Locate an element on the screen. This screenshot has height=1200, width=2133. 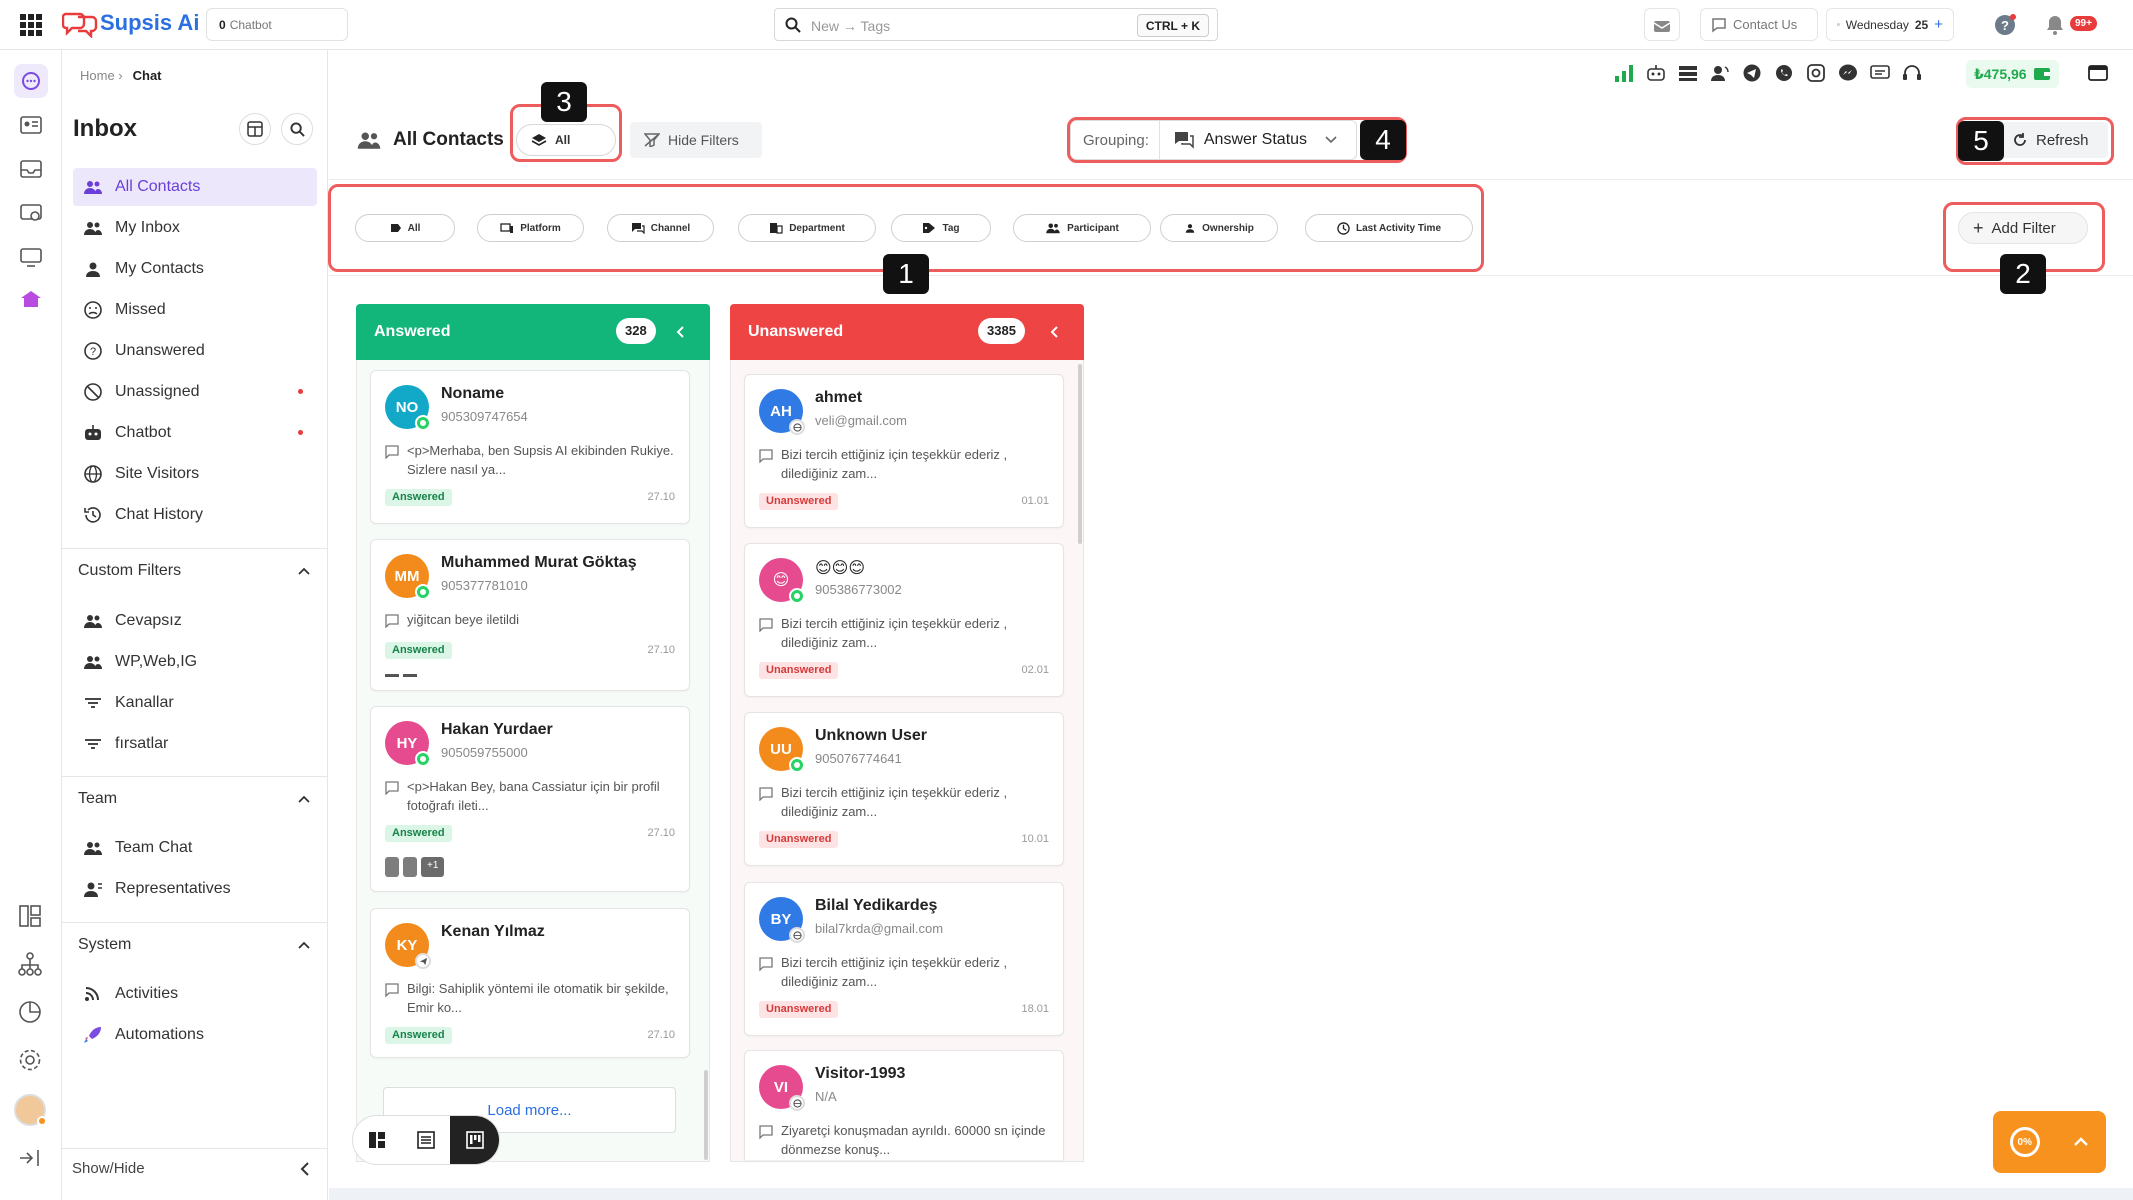
search-input: New → Tags is located at coordinates (850, 26).